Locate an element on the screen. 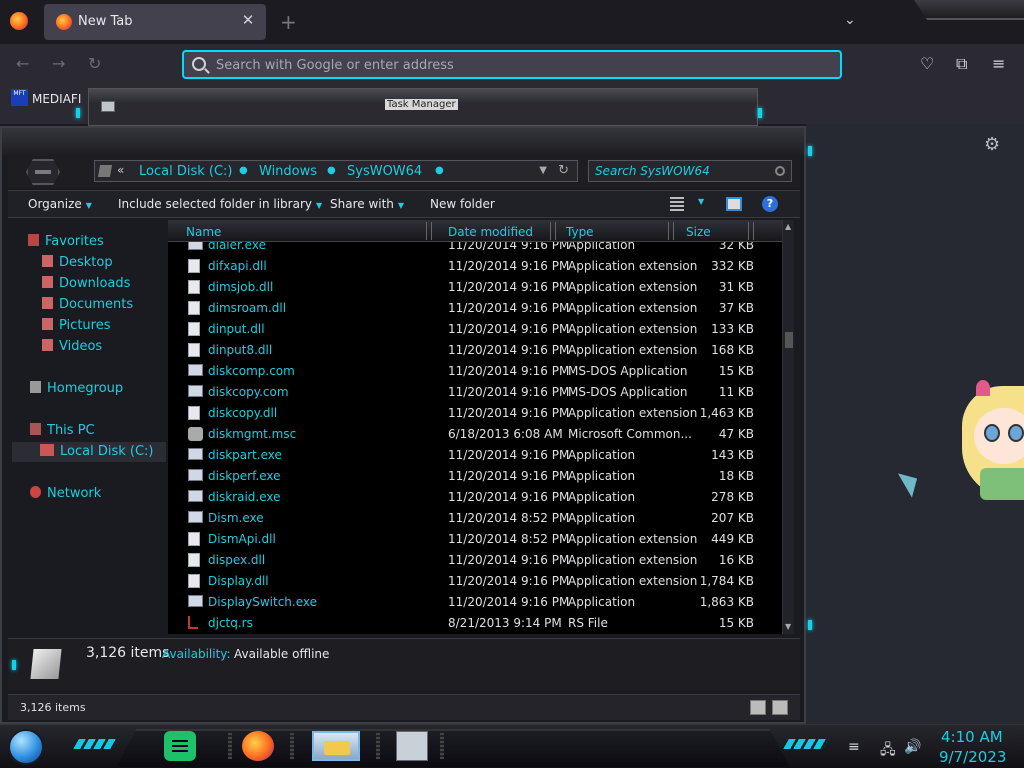  sticky-notes-app-icon is located at coordinates (180, 746).